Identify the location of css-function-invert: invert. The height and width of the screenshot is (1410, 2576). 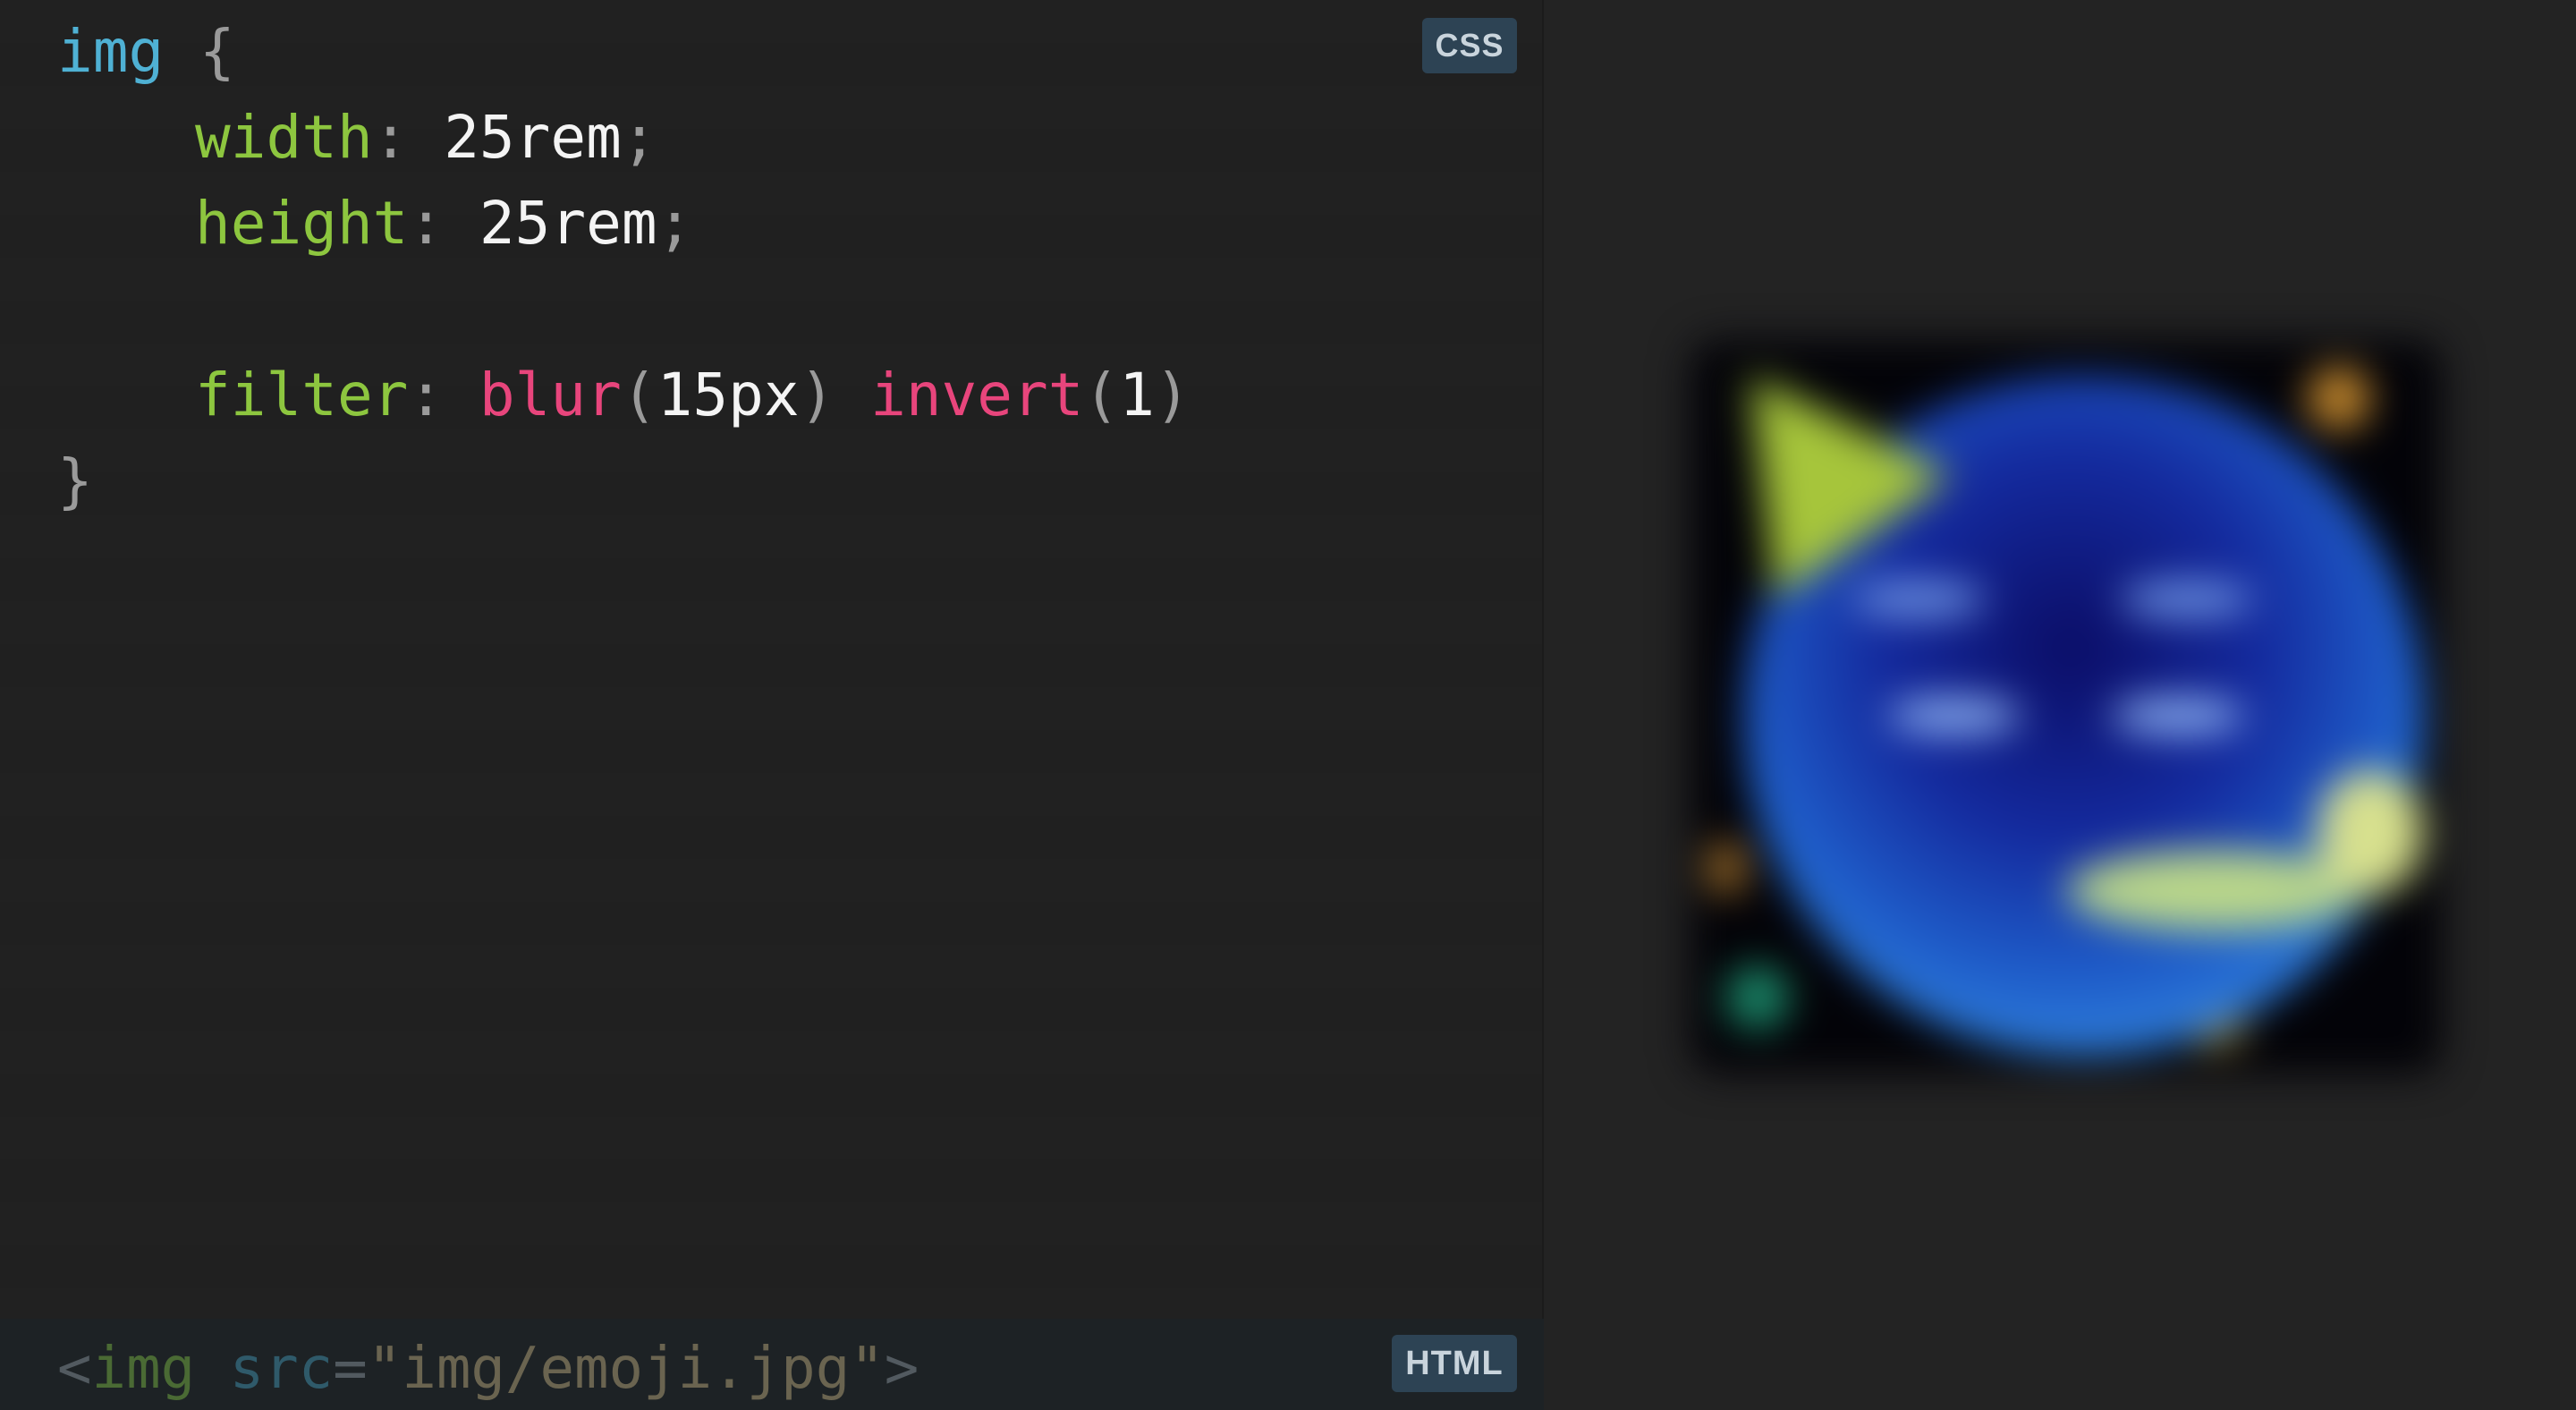
(977, 395).